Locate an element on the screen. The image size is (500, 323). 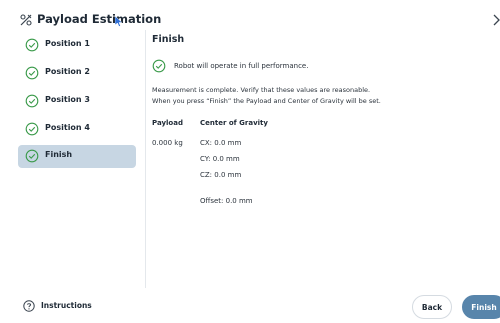
mouse-cursor-icon is located at coordinates (119, 21).